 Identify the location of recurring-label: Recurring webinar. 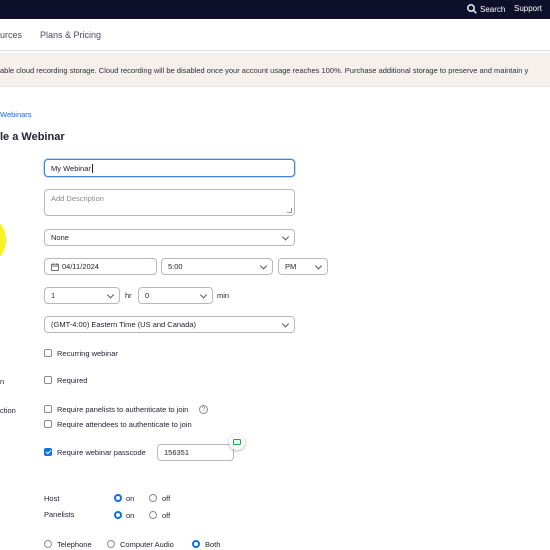
(87, 353).